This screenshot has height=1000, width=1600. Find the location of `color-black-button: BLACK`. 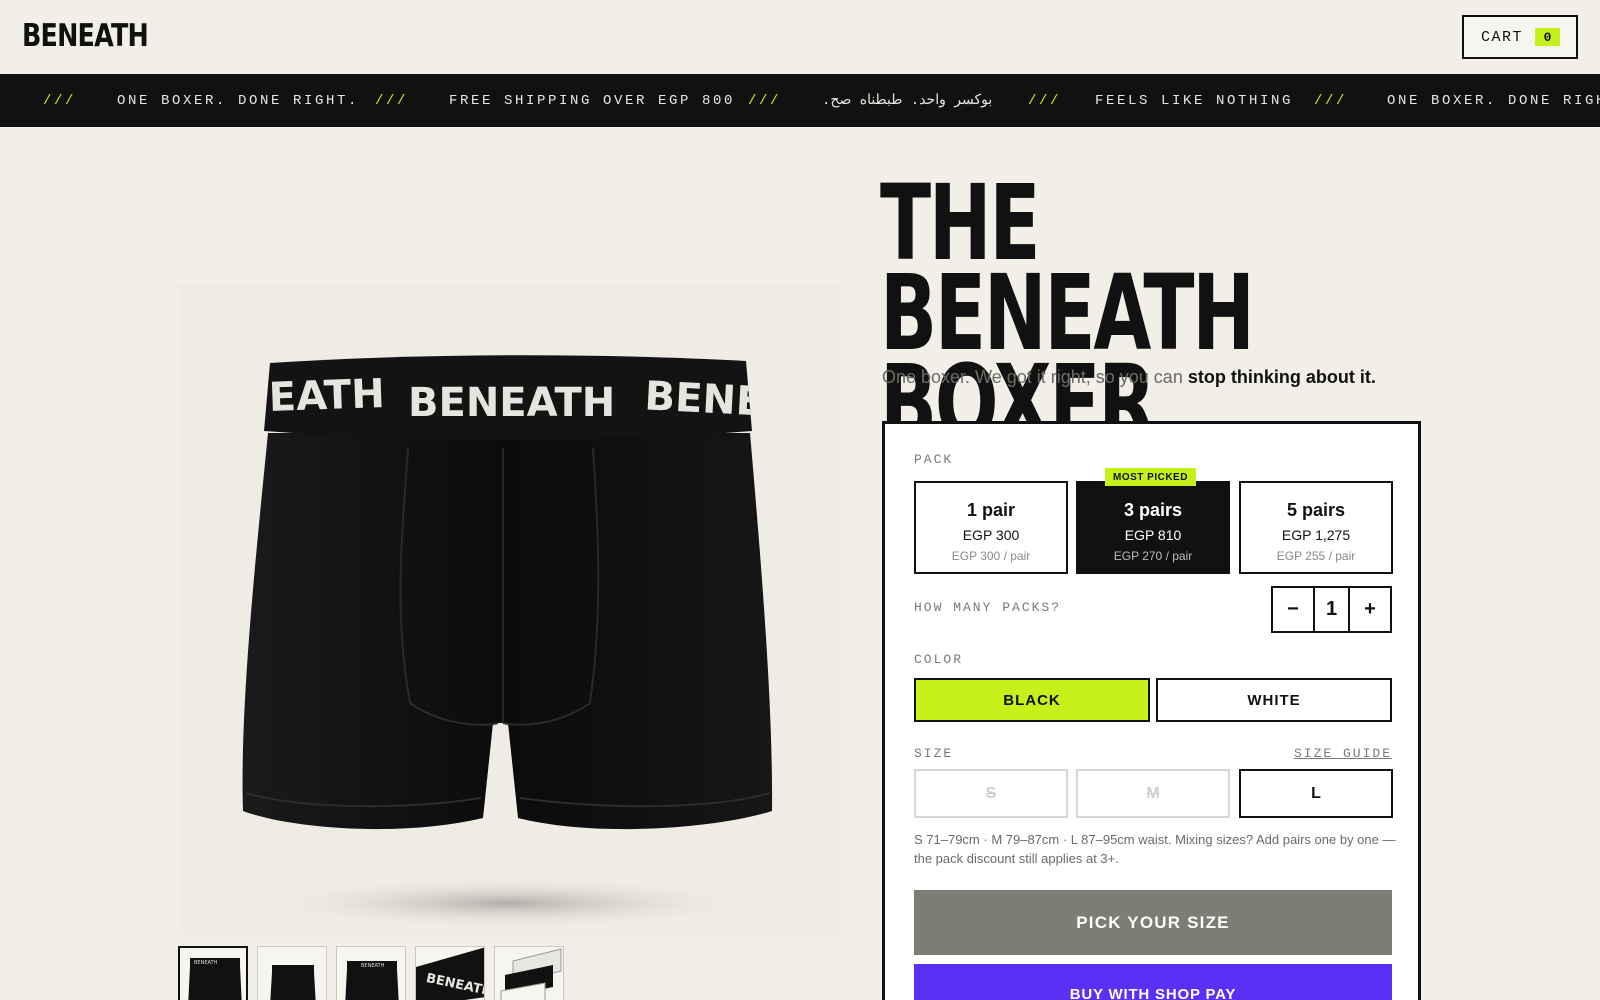

color-black-button: BLACK is located at coordinates (1032, 700).